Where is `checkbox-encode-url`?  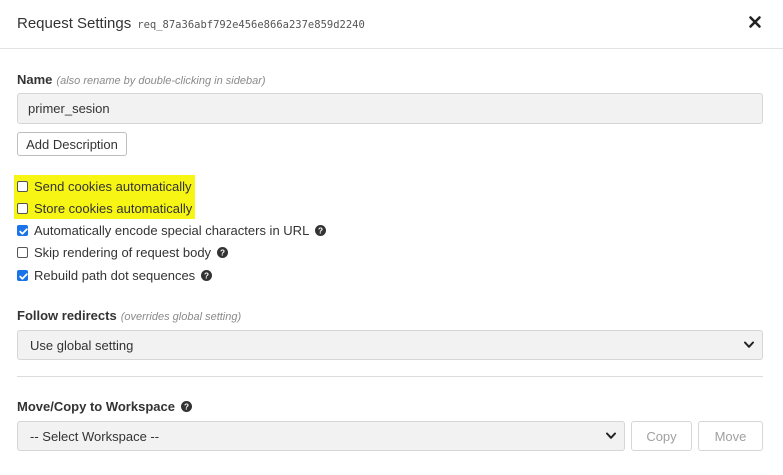
checkbox-encode-url is located at coordinates (22, 230).